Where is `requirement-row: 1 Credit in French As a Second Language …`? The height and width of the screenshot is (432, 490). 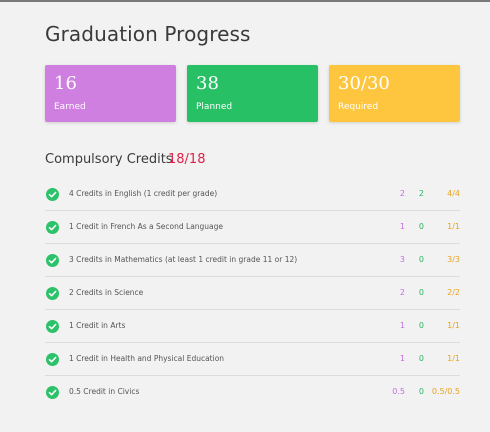 requirement-row: 1 Credit in French As a Second Language … is located at coordinates (252, 227).